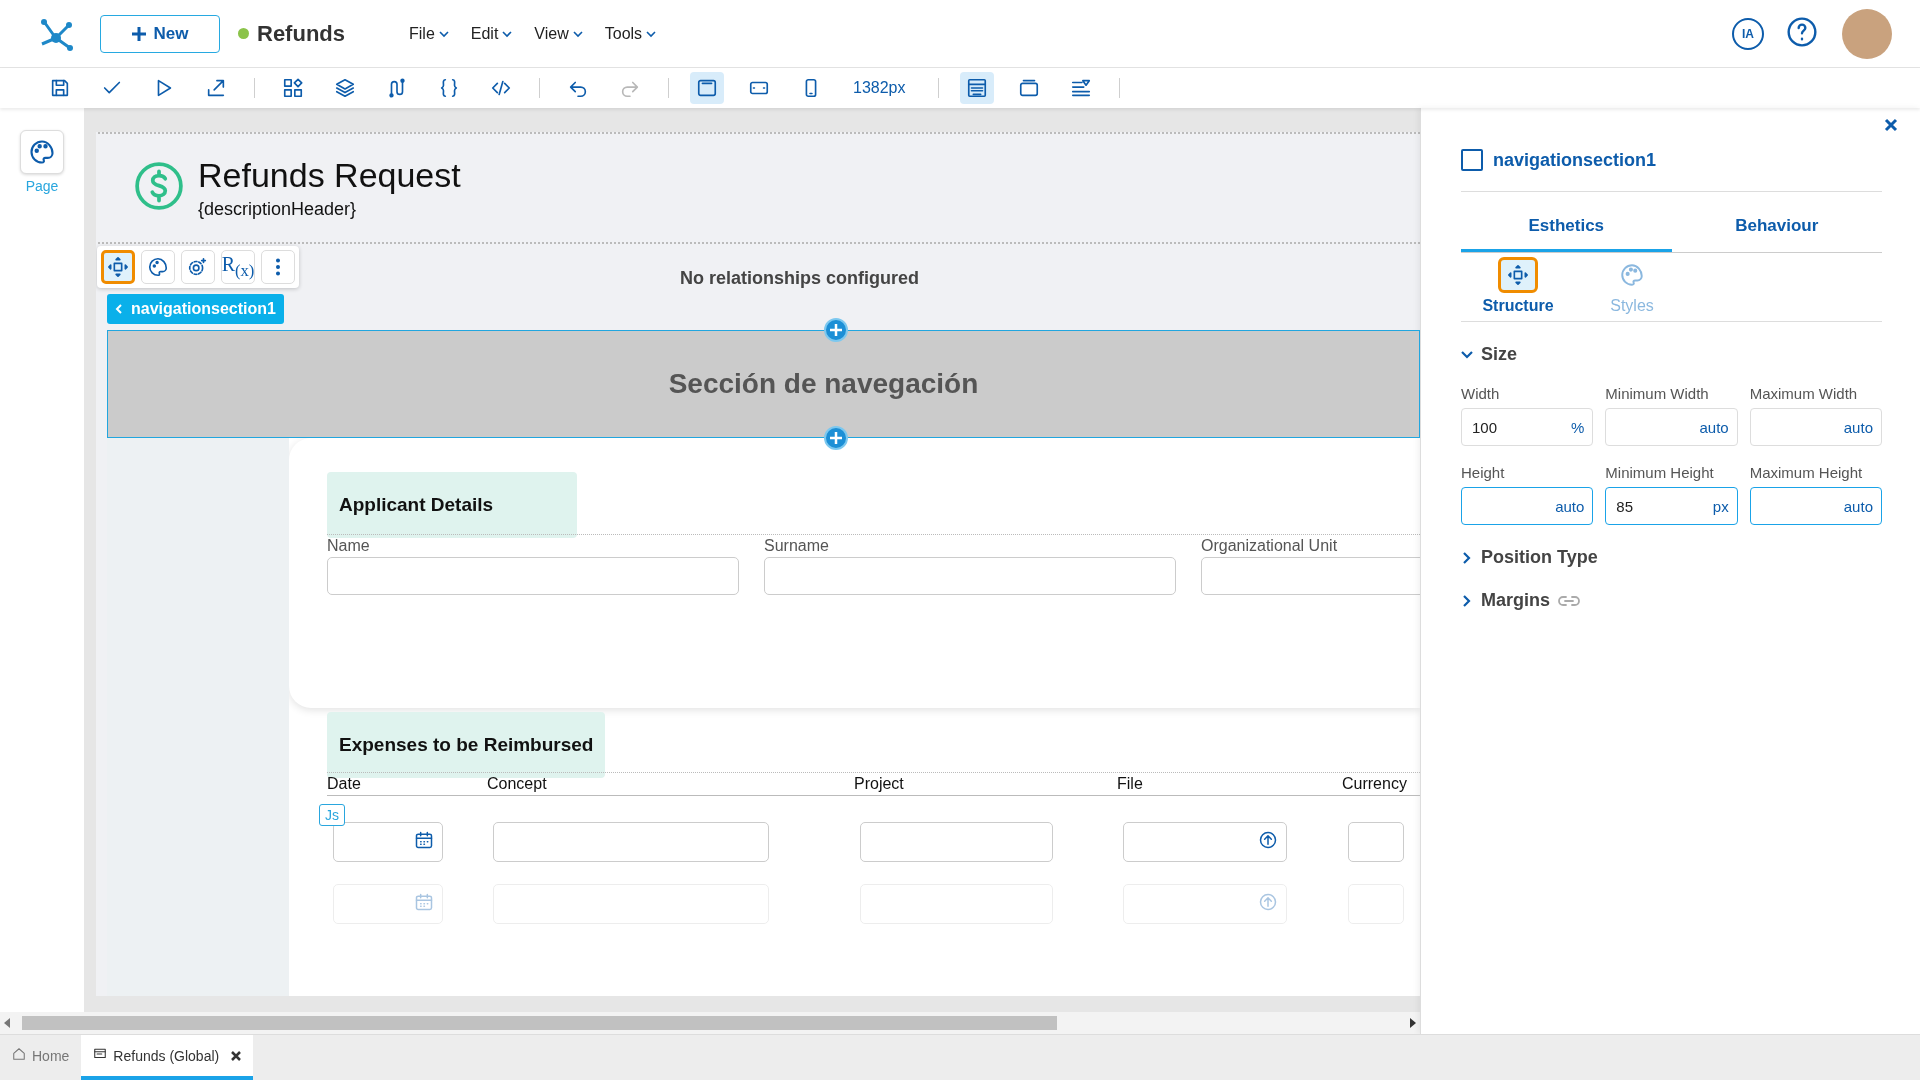 Image resolution: width=1920 pixels, height=1080 pixels. What do you see at coordinates (429, 33) in the screenshot?
I see `menu-item: File` at bounding box center [429, 33].